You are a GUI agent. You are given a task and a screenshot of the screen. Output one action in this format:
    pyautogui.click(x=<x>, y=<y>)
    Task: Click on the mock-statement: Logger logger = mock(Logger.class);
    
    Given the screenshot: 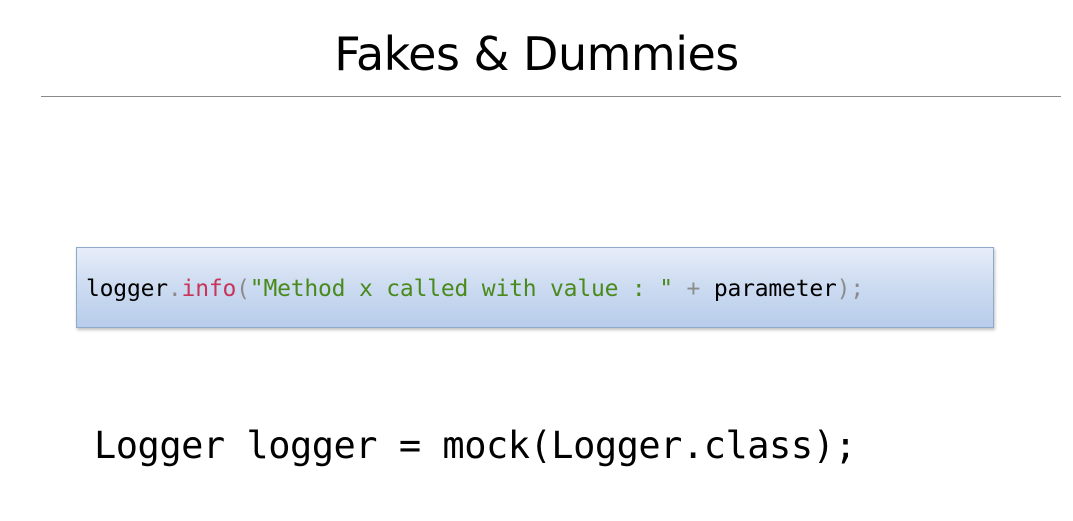 What is the action you would take?
    pyautogui.click(x=475, y=445)
    